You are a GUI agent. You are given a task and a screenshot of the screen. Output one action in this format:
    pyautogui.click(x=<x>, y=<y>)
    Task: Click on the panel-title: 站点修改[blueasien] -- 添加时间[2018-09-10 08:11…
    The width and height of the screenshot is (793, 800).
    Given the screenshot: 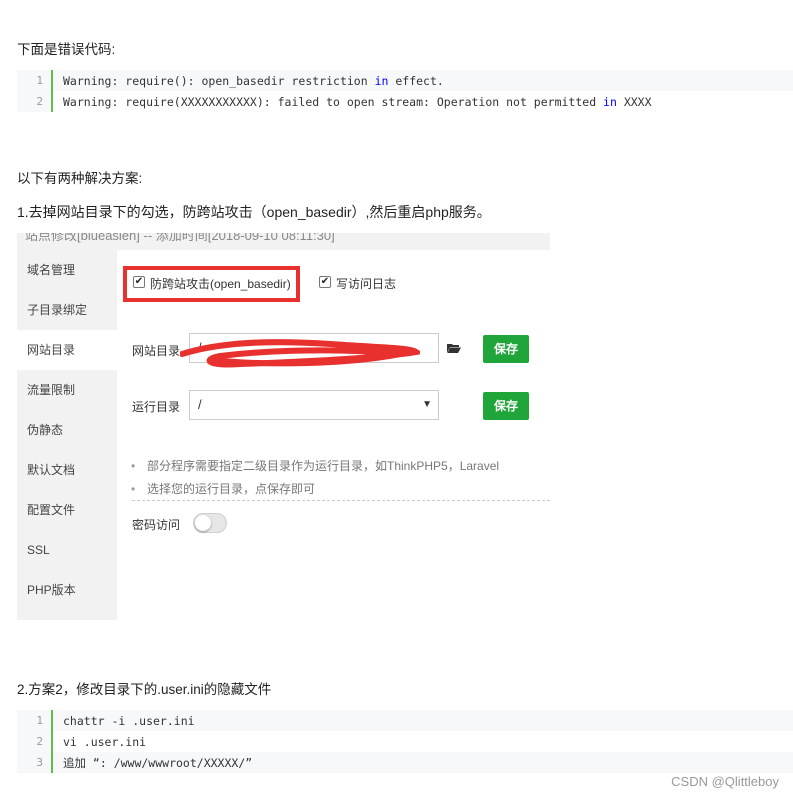 What is the action you would take?
    pyautogui.click(x=180, y=238)
    